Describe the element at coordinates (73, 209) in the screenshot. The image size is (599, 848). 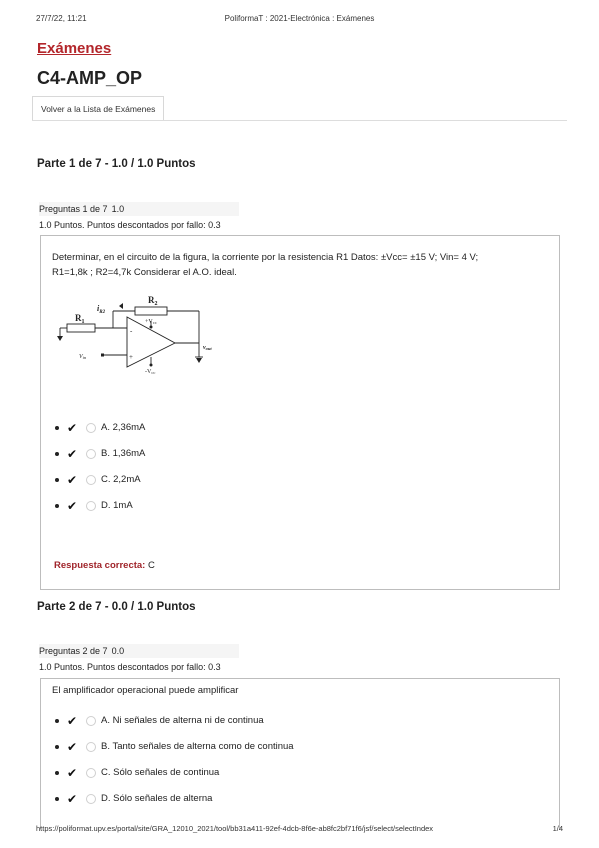
I see `question-label: Preguntas 1 de 7` at that location.